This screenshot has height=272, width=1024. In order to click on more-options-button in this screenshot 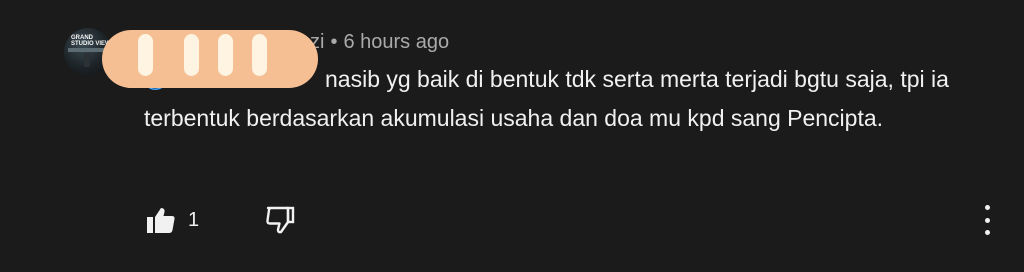, I will do `click(987, 220)`.